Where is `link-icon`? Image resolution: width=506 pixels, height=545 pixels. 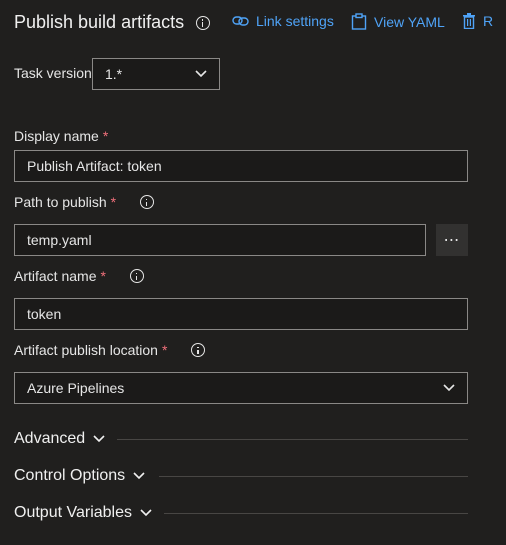
link-icon is located at coordinates (240, 21).